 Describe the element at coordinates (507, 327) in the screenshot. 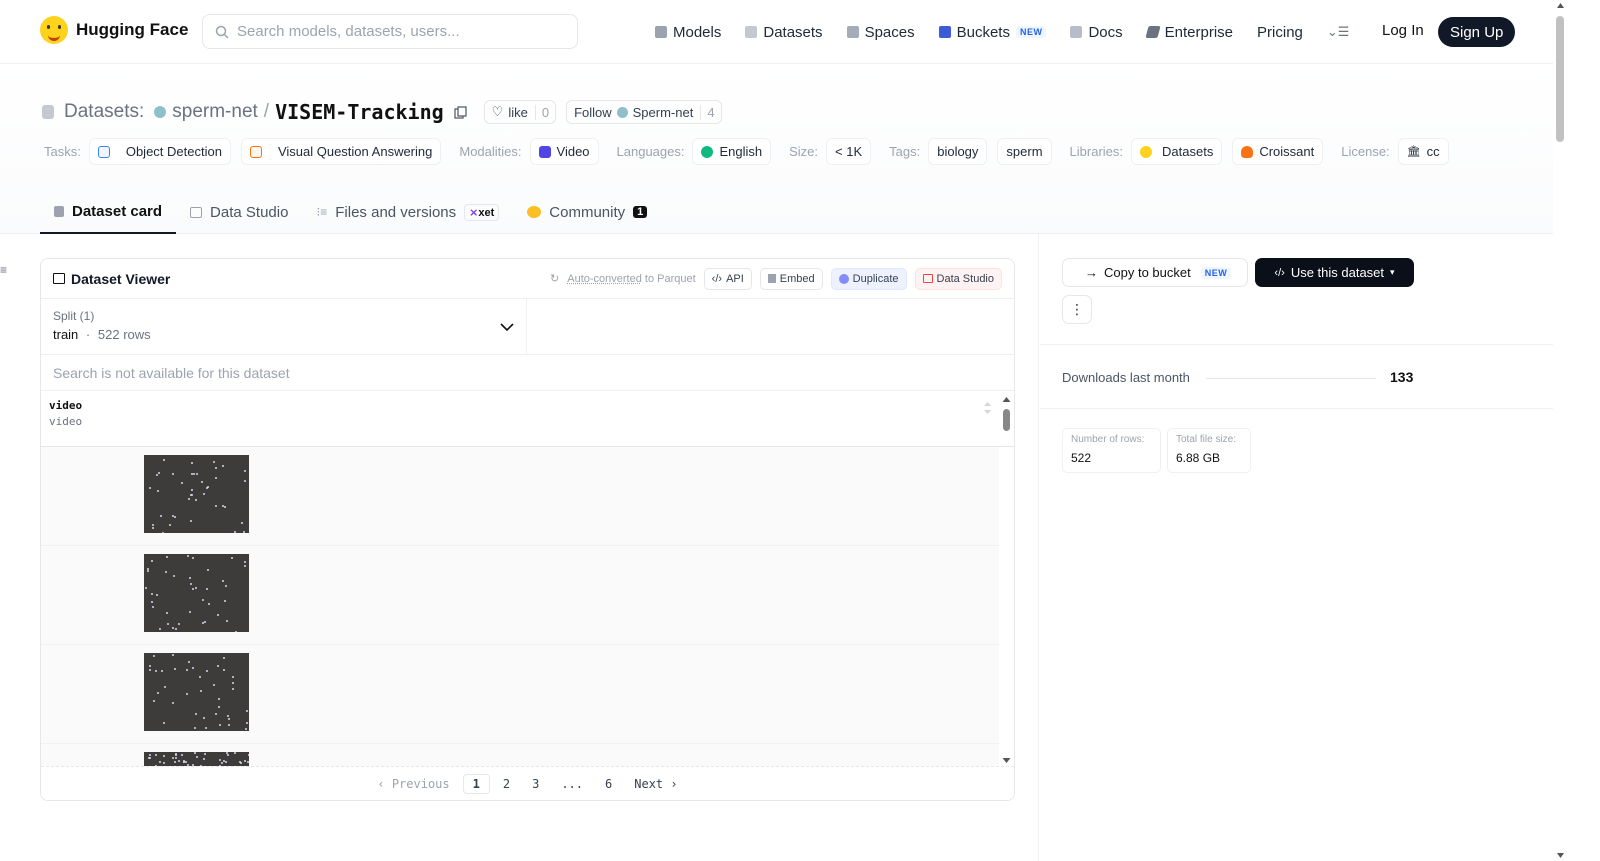

I see `chevron-down-icon` at that location.